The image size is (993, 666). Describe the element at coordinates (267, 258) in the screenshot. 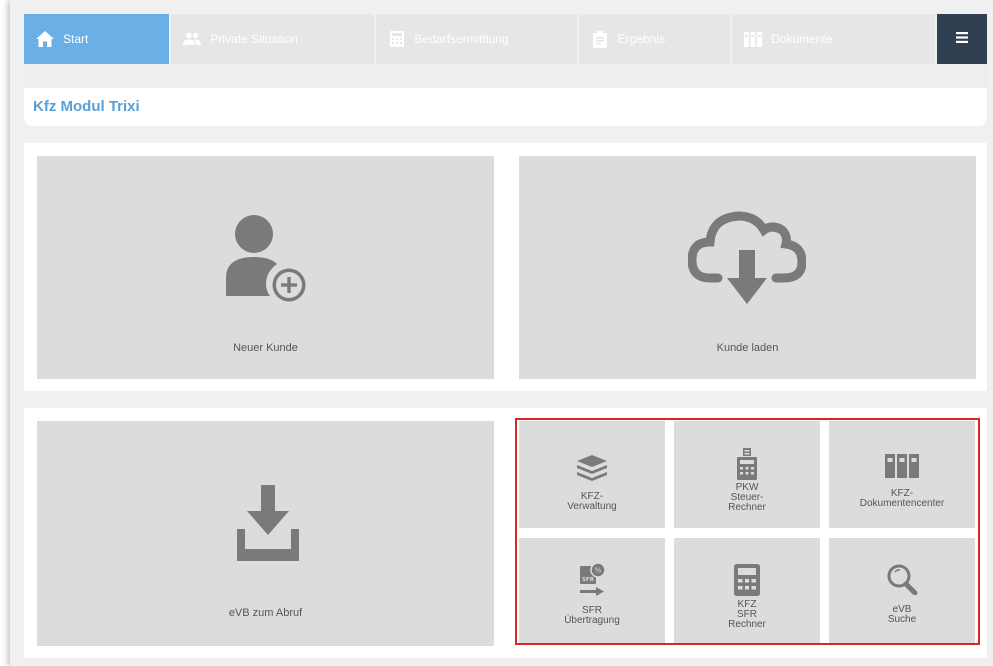

I see `add-user-icon` at that location.